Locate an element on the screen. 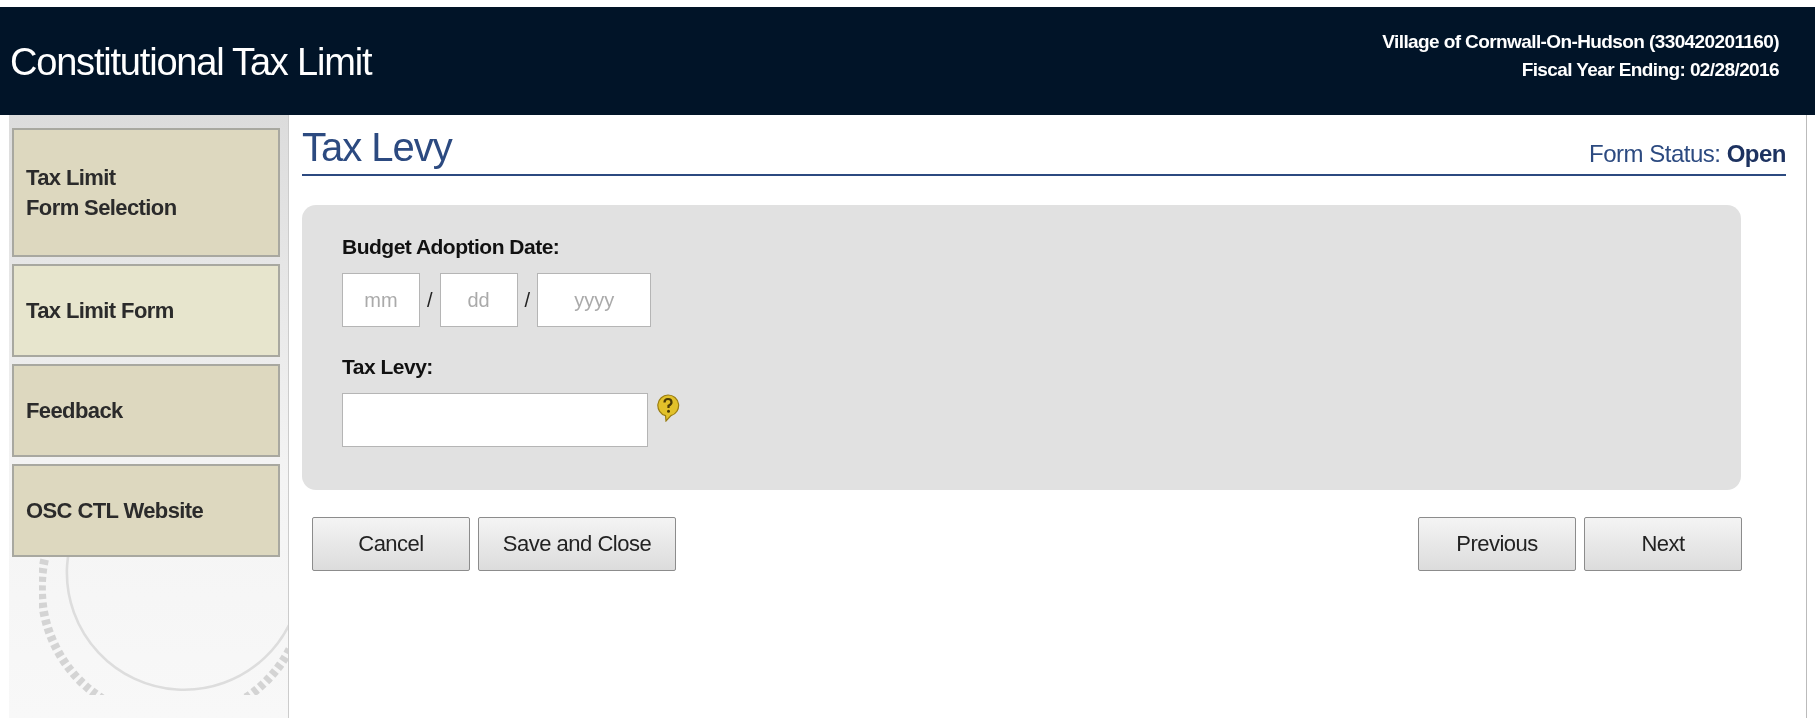 The height and width of the screenshot is (718, 1815). sidebar-item: Tax Limit Form is located at coordinates (146, 310).